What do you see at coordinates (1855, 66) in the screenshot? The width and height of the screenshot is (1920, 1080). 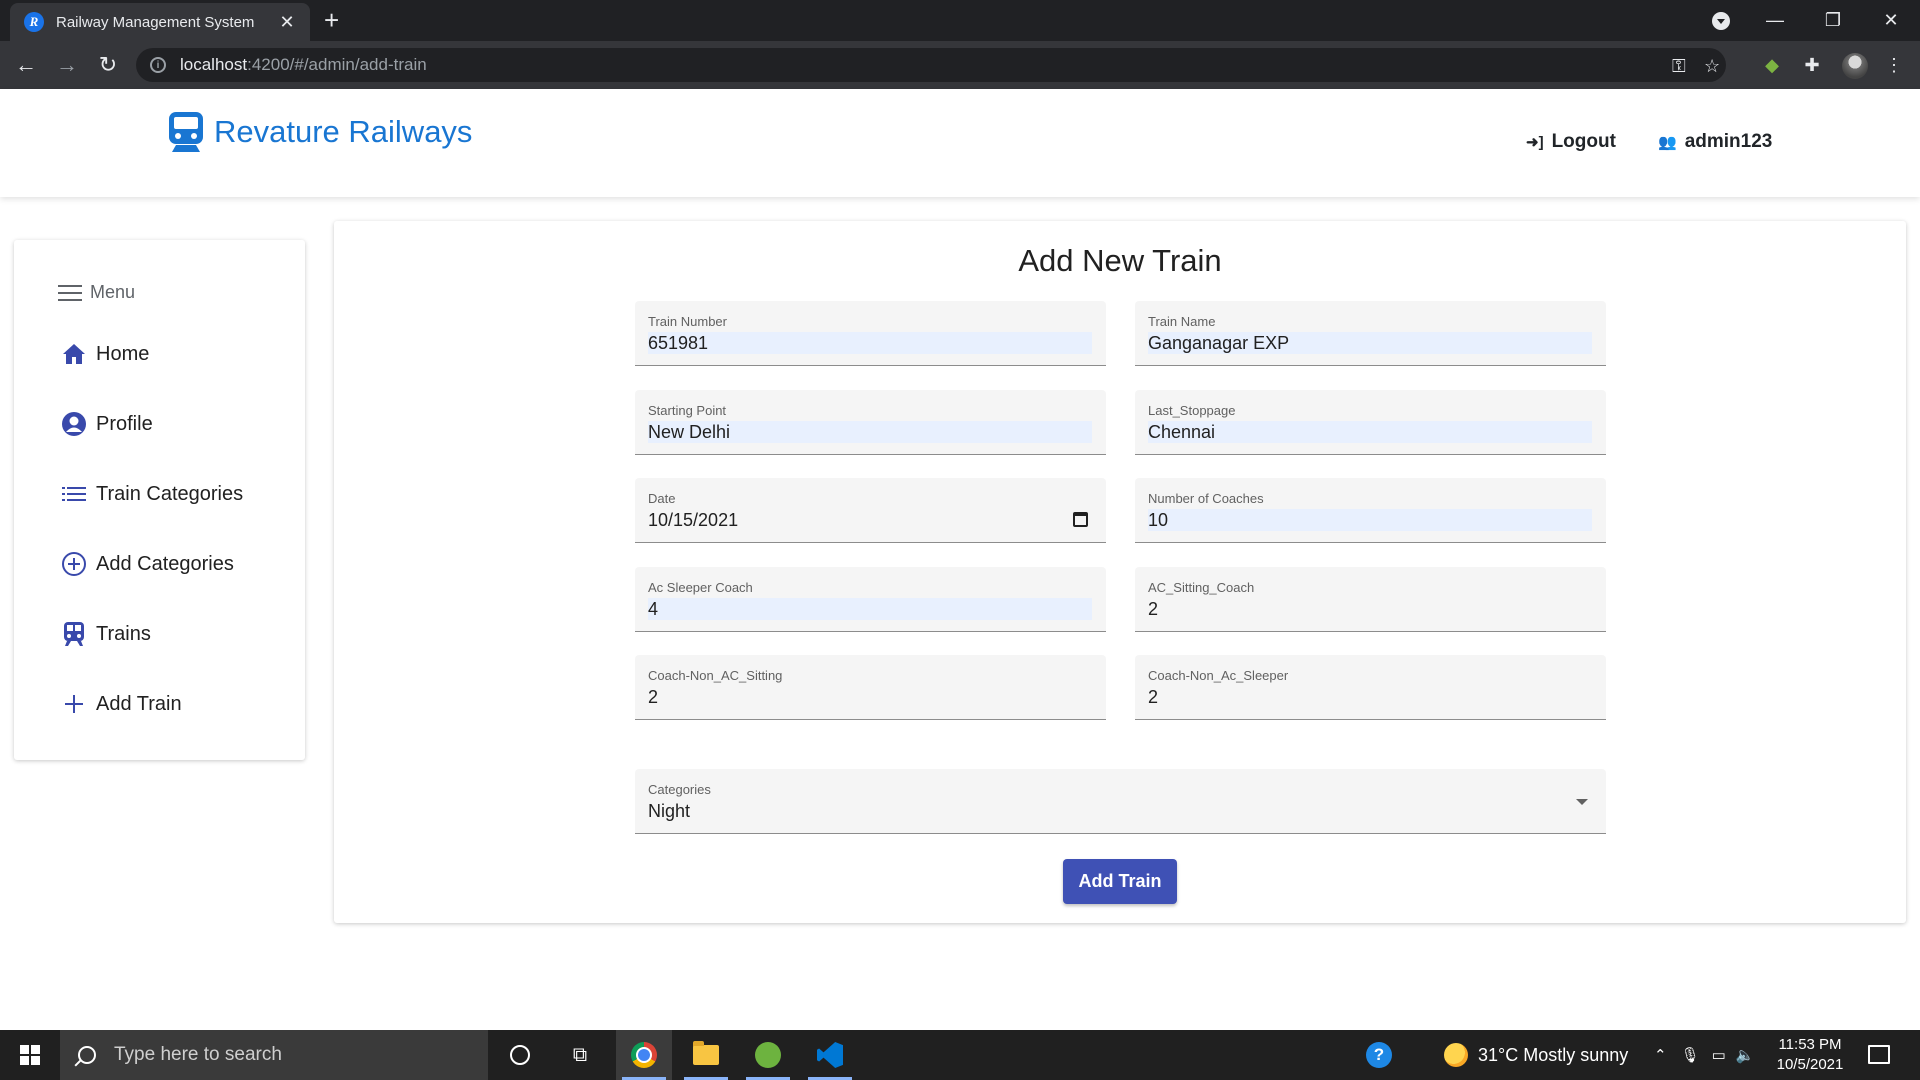 I see `profile-avatar` at bounding box center [1855, 66].